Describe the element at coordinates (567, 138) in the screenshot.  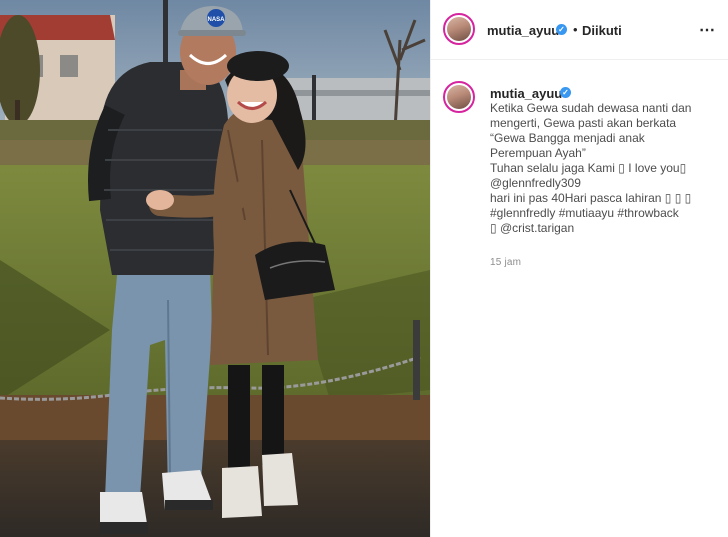
I see `caption-line: “Gewa Bangga menjadi anak` at that location.